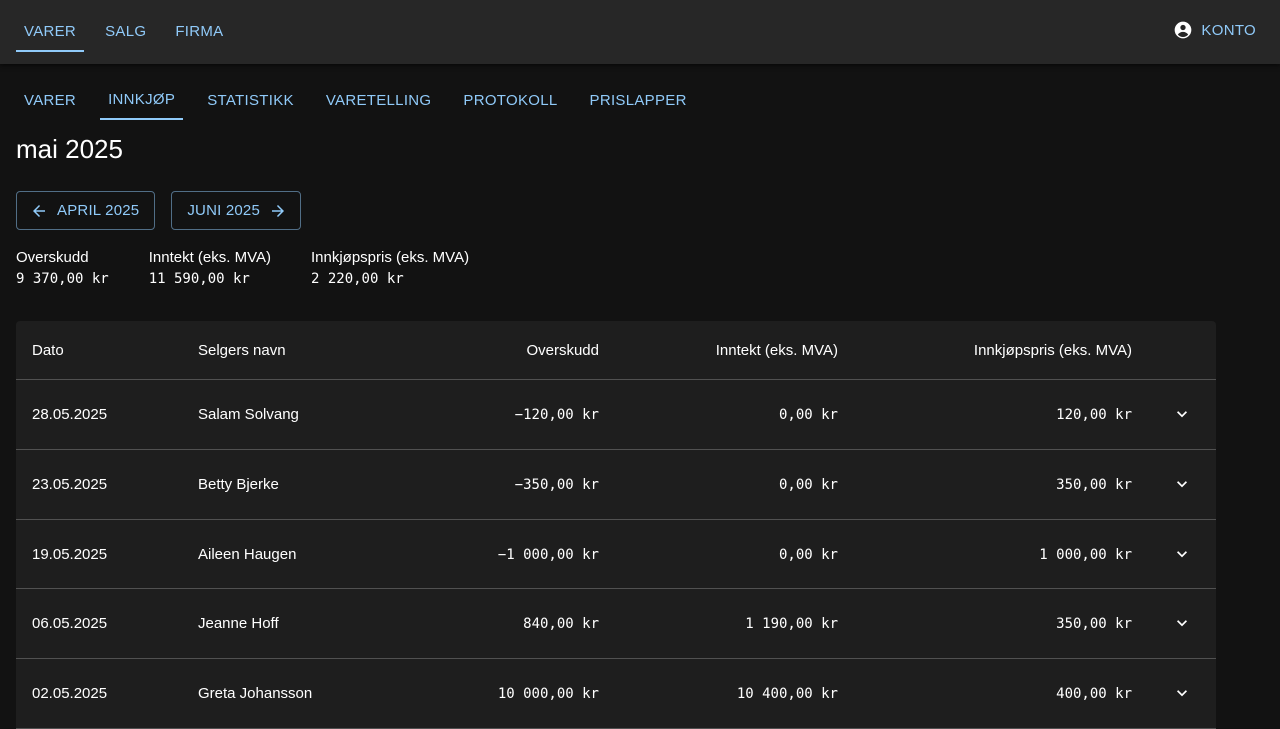 The height and width of the screenshot is (729, 1280). I want to click on summary-label: Innkjøpspris (eks. MVA), so click(390, 257).